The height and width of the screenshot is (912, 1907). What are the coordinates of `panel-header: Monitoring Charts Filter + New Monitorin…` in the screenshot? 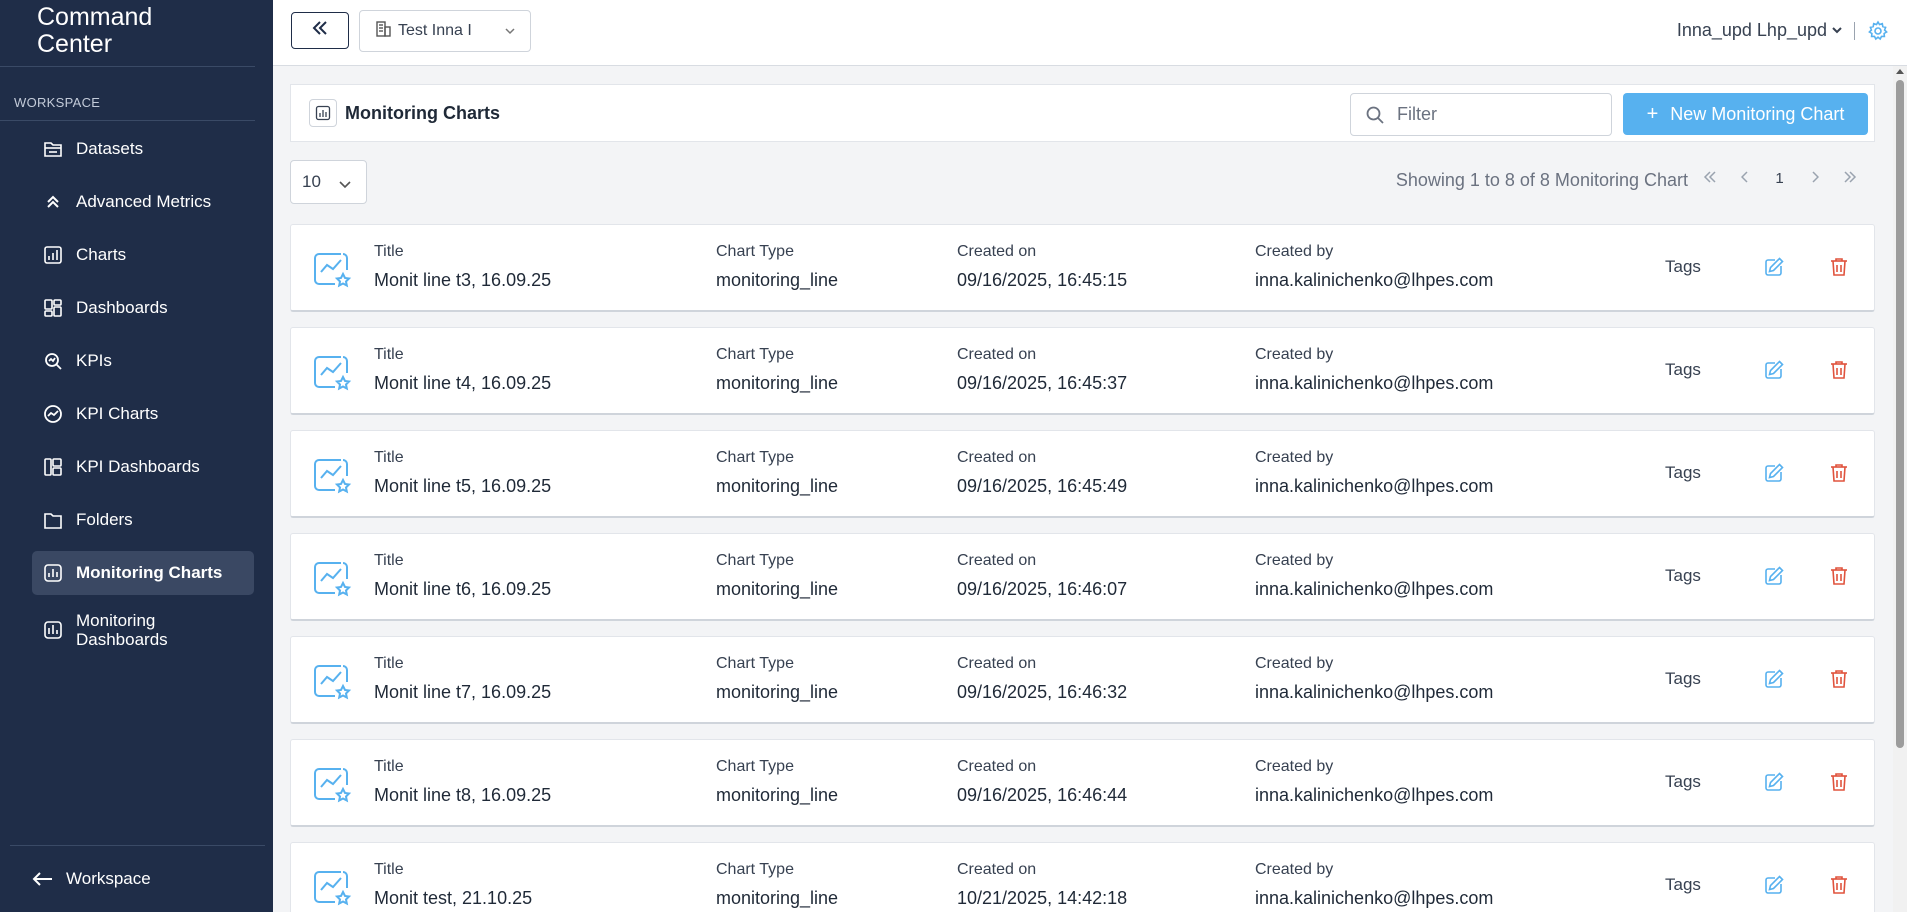 It's located at (1082, 113).